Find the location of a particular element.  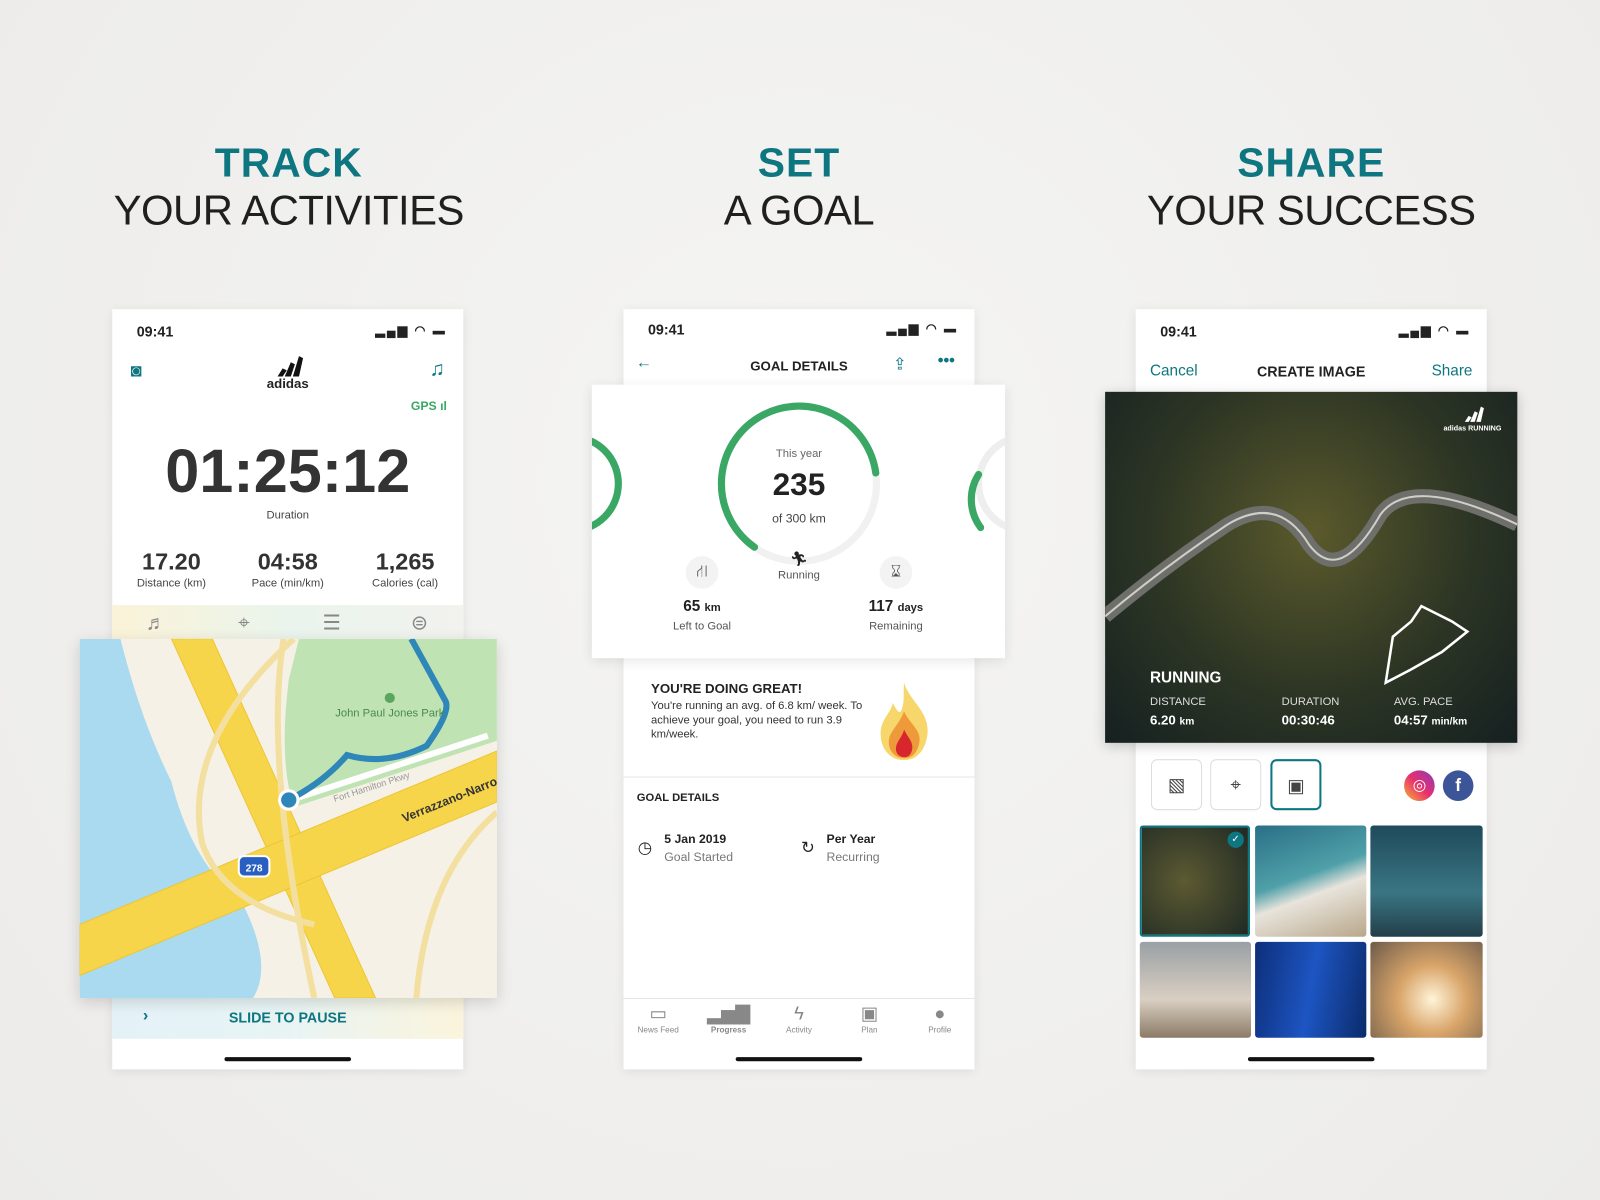

distance-label: DISTANCE is located at coordinates (1177, 702).